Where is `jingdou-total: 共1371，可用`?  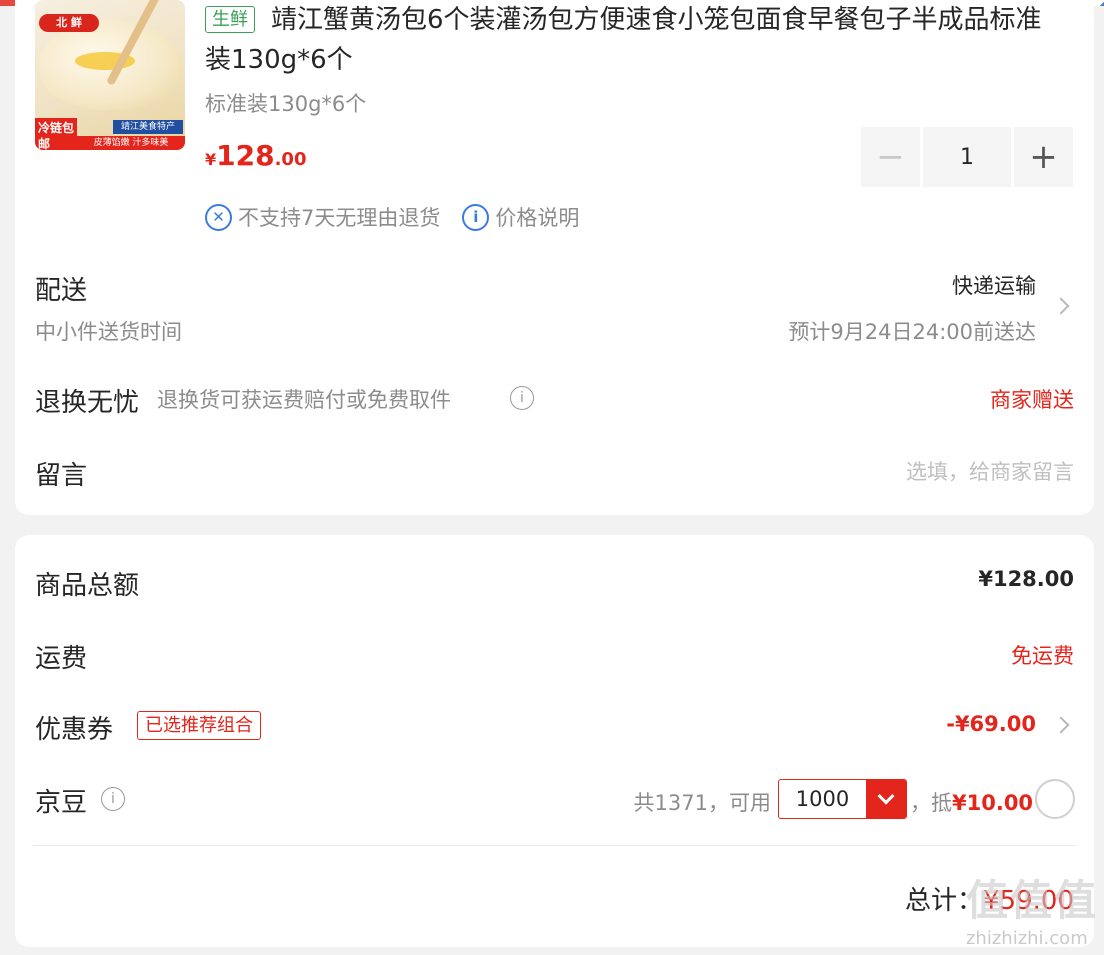
jingdou-total: 共1371，可用 is located at coordinates (702, 803).